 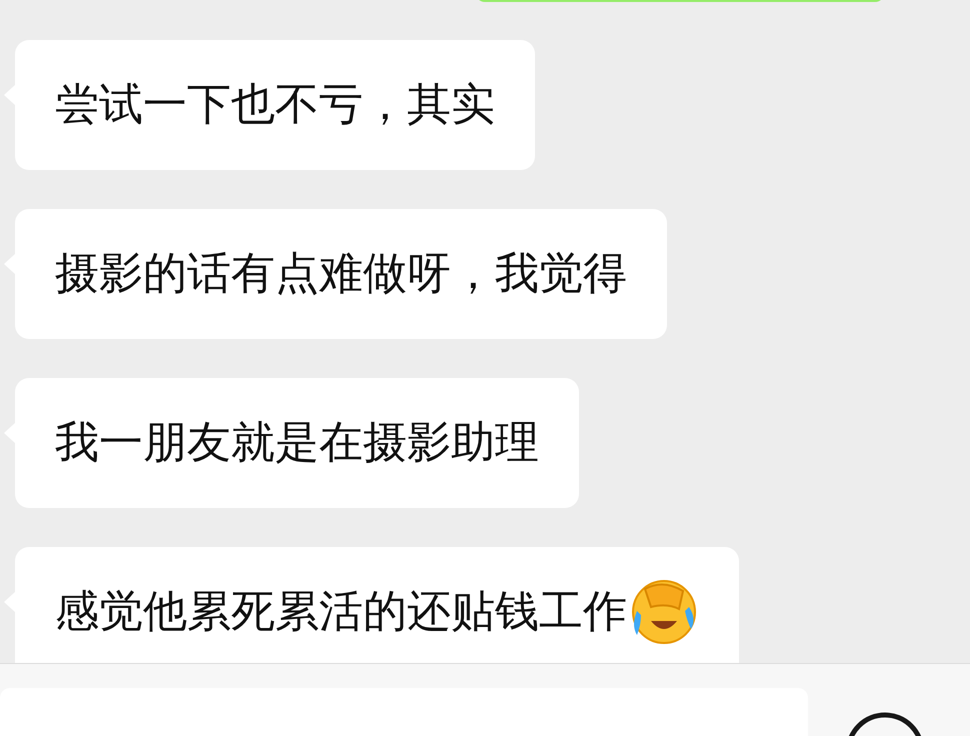 What do you see at coordinates (341, 612) in the screenshot?
I see `message-text: 感觉他累死累活的还贴钱工作` at bounding box center [341, 612].